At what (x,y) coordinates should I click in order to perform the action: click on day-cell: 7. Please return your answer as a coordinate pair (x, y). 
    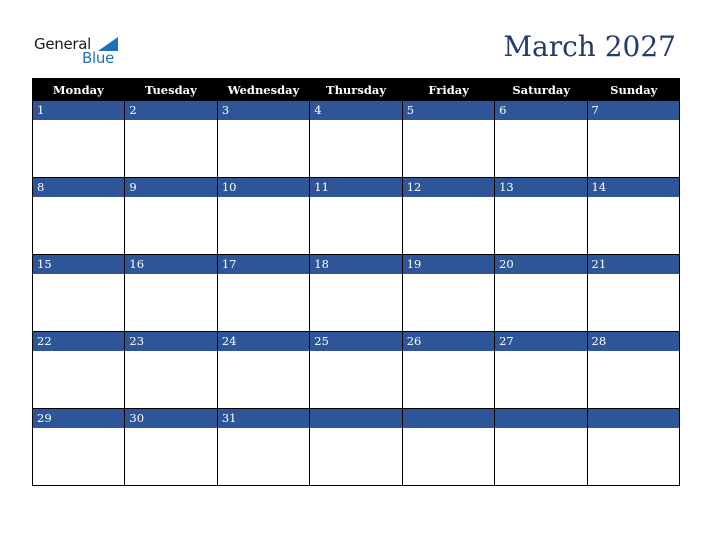
    Looking at the image, I should click on (633, 139).